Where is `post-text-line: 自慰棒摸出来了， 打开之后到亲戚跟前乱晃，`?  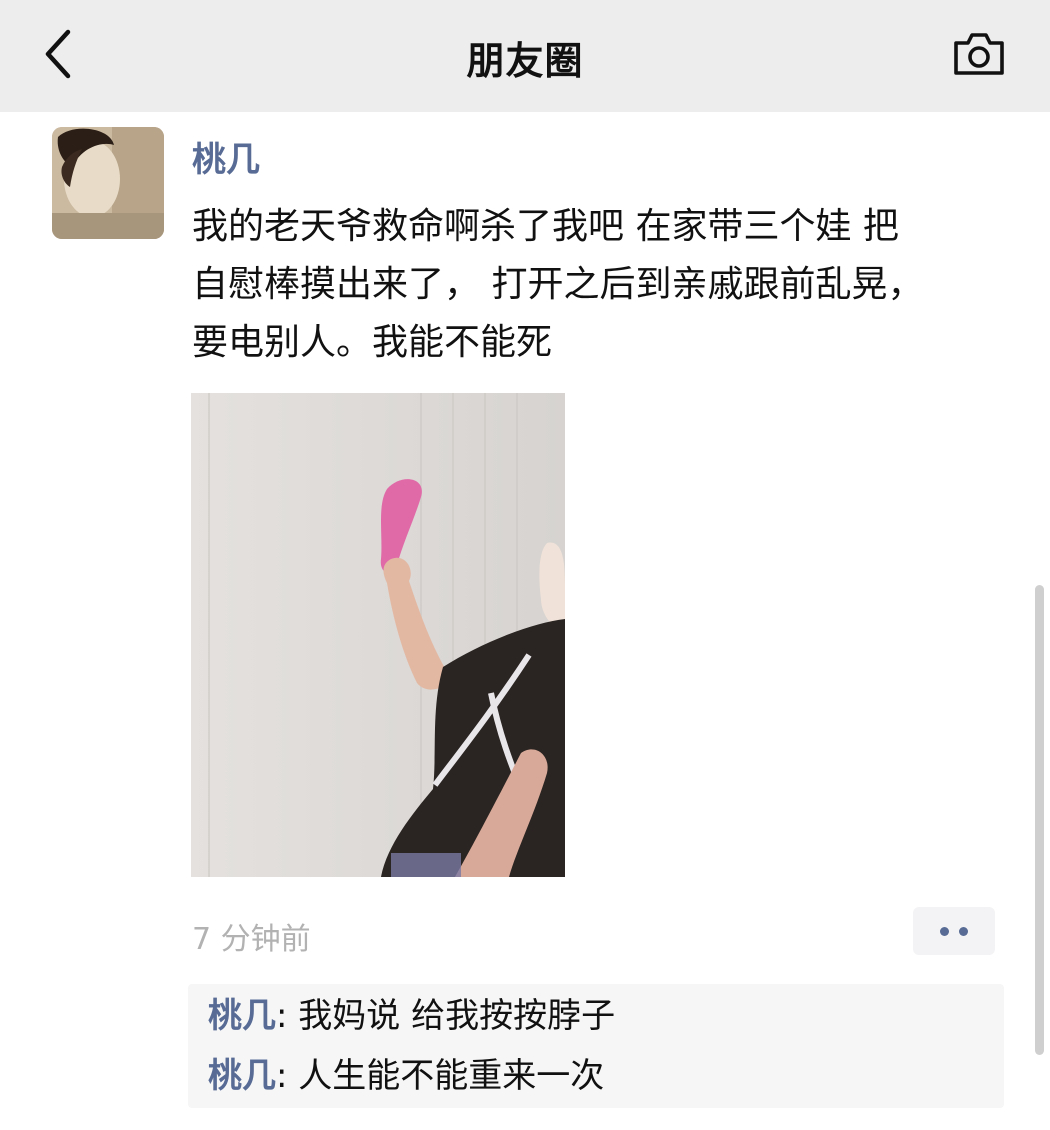 post-text-line: 自慰棒摸出来了， 打开之后到亲戚跟前乱晃， is located at coordinates (558, 284).